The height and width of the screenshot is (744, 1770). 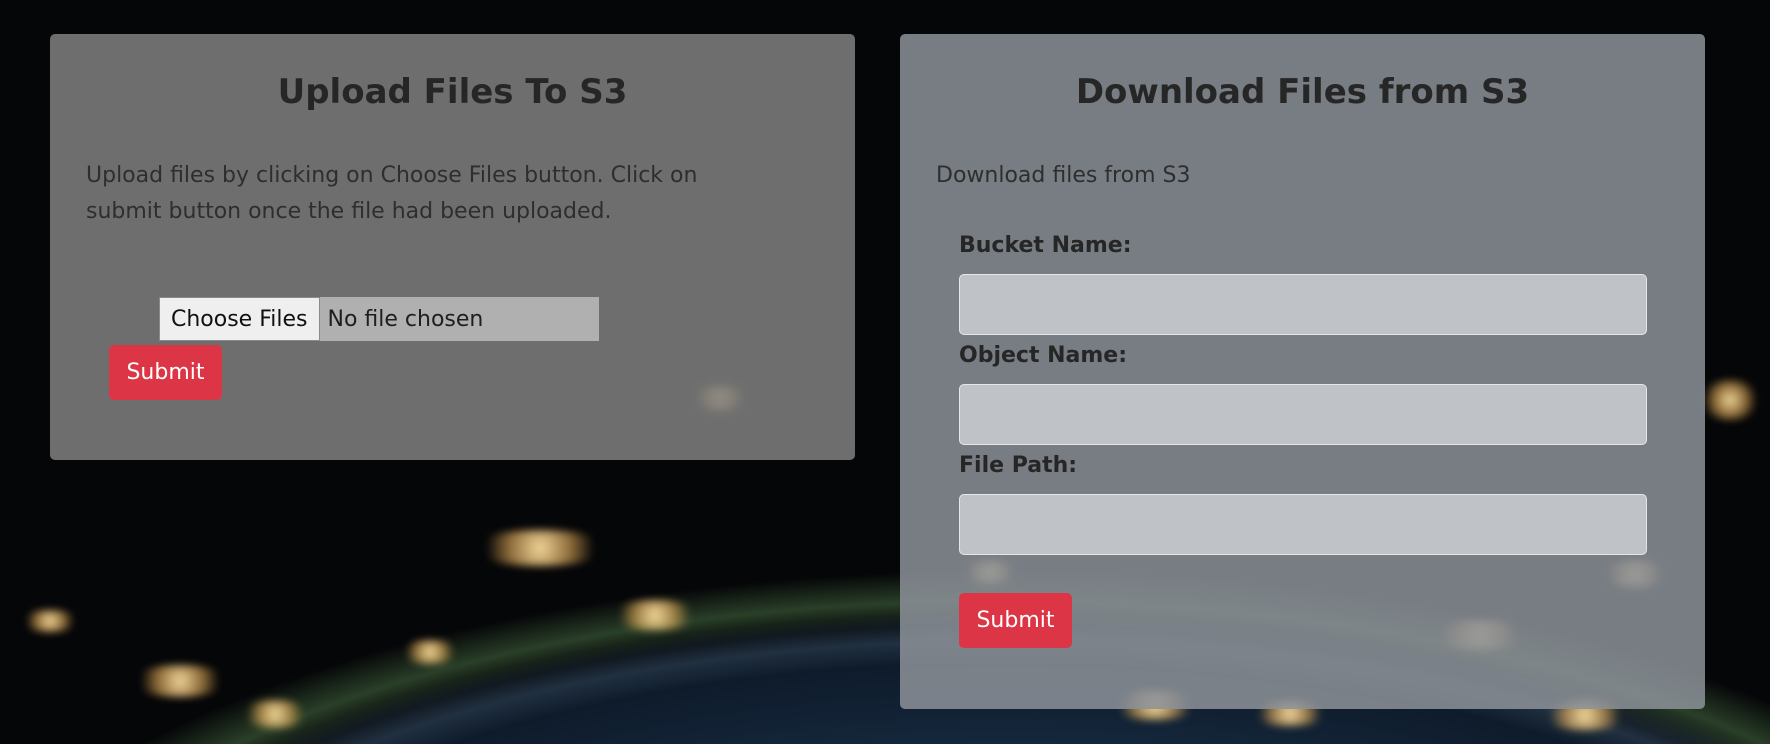 I want to click on upload-submit-button: Submit, so click(x=165, y=372).